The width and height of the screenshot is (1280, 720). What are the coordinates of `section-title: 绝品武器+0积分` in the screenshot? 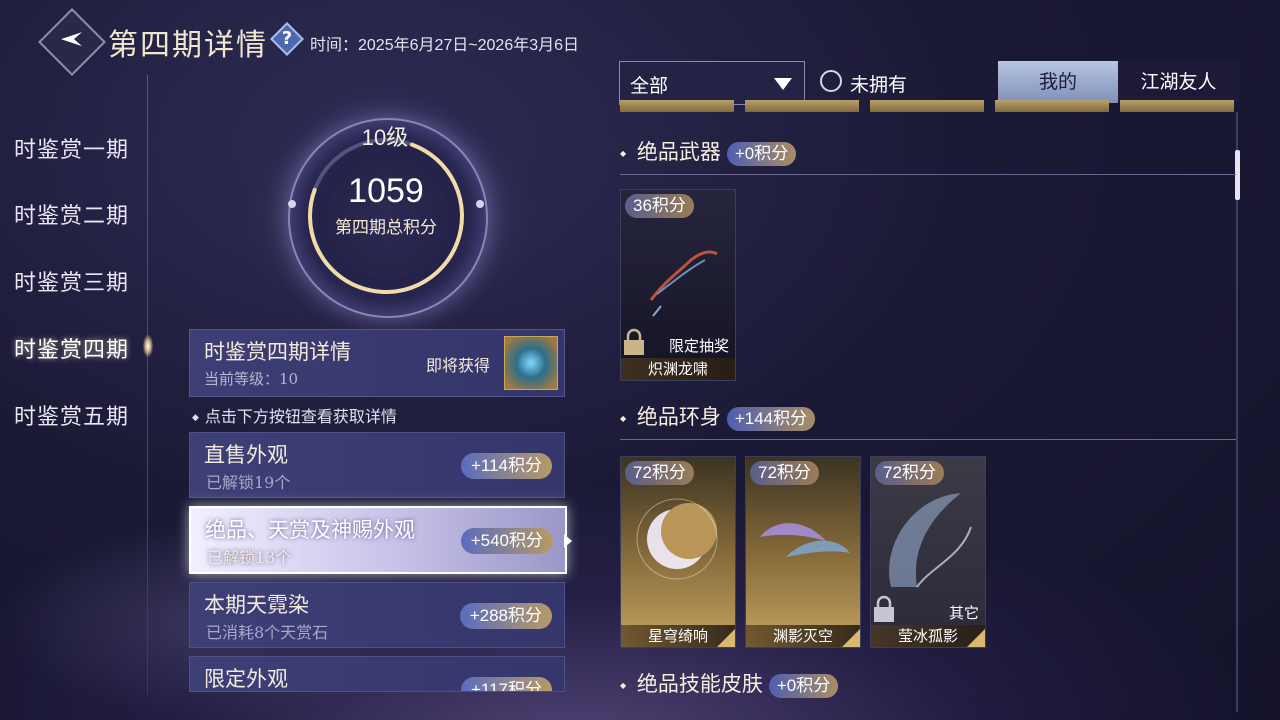 It's located at (708, 151).